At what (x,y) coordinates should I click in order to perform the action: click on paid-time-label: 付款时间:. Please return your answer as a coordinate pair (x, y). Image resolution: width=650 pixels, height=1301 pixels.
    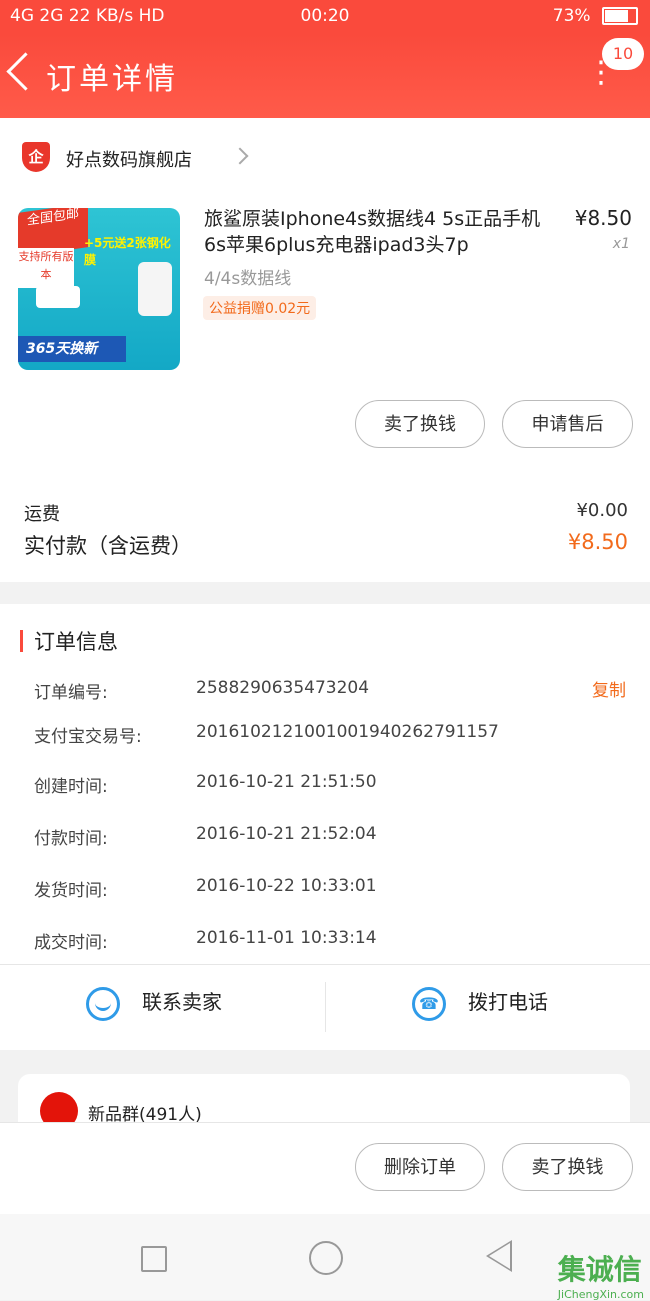
    Looking at the image, I should click on (71, 839).